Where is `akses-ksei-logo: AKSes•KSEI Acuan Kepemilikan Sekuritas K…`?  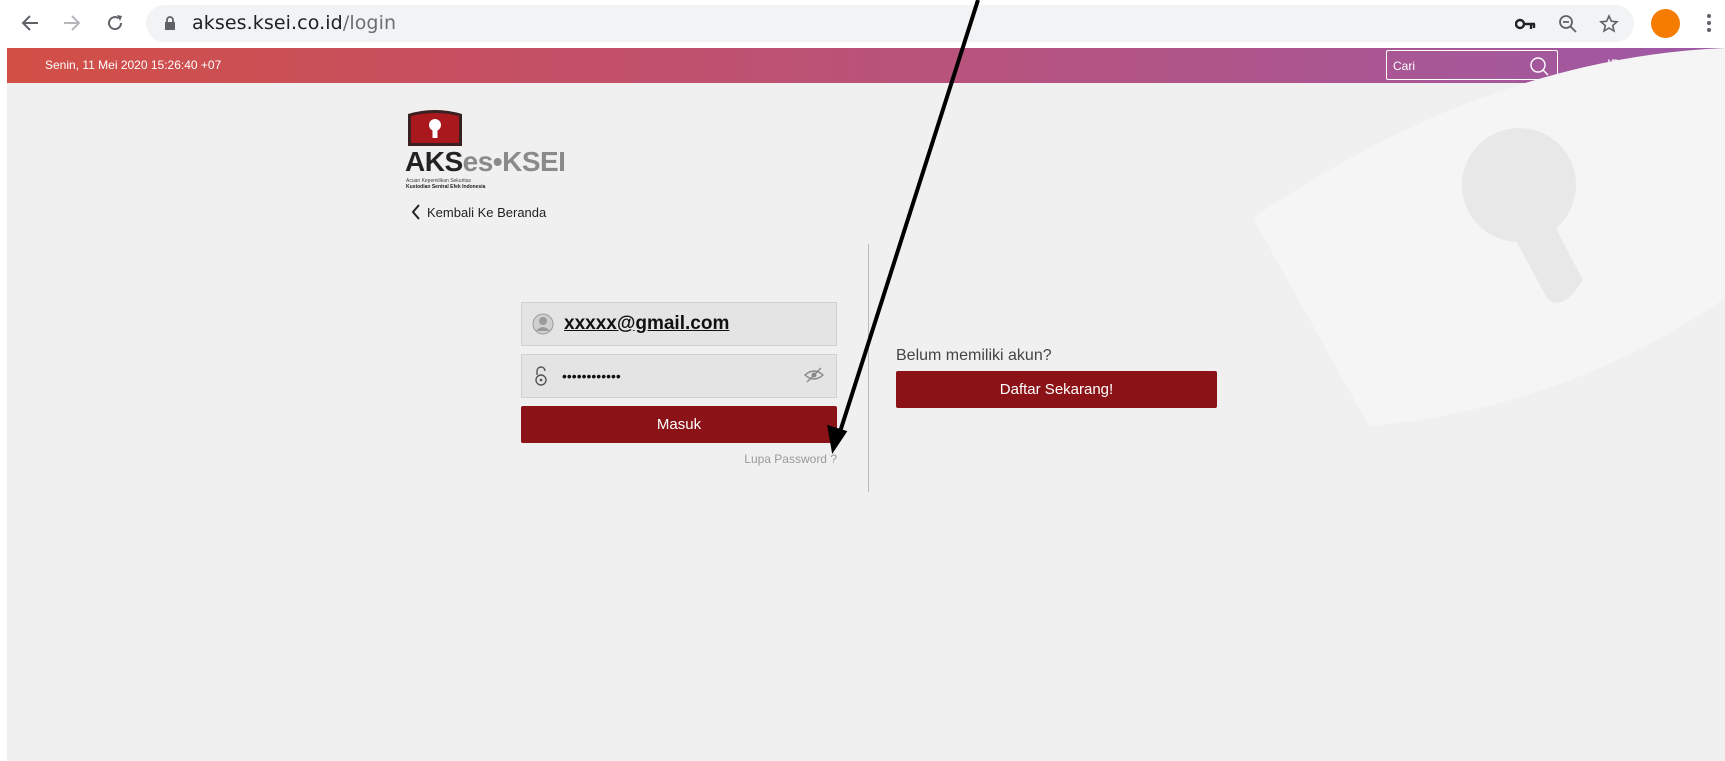
akses-ksei-logo: AKSes•KSEI Acuan Kepemilikan Sekuritas K… is located at coordinates (485, 149).